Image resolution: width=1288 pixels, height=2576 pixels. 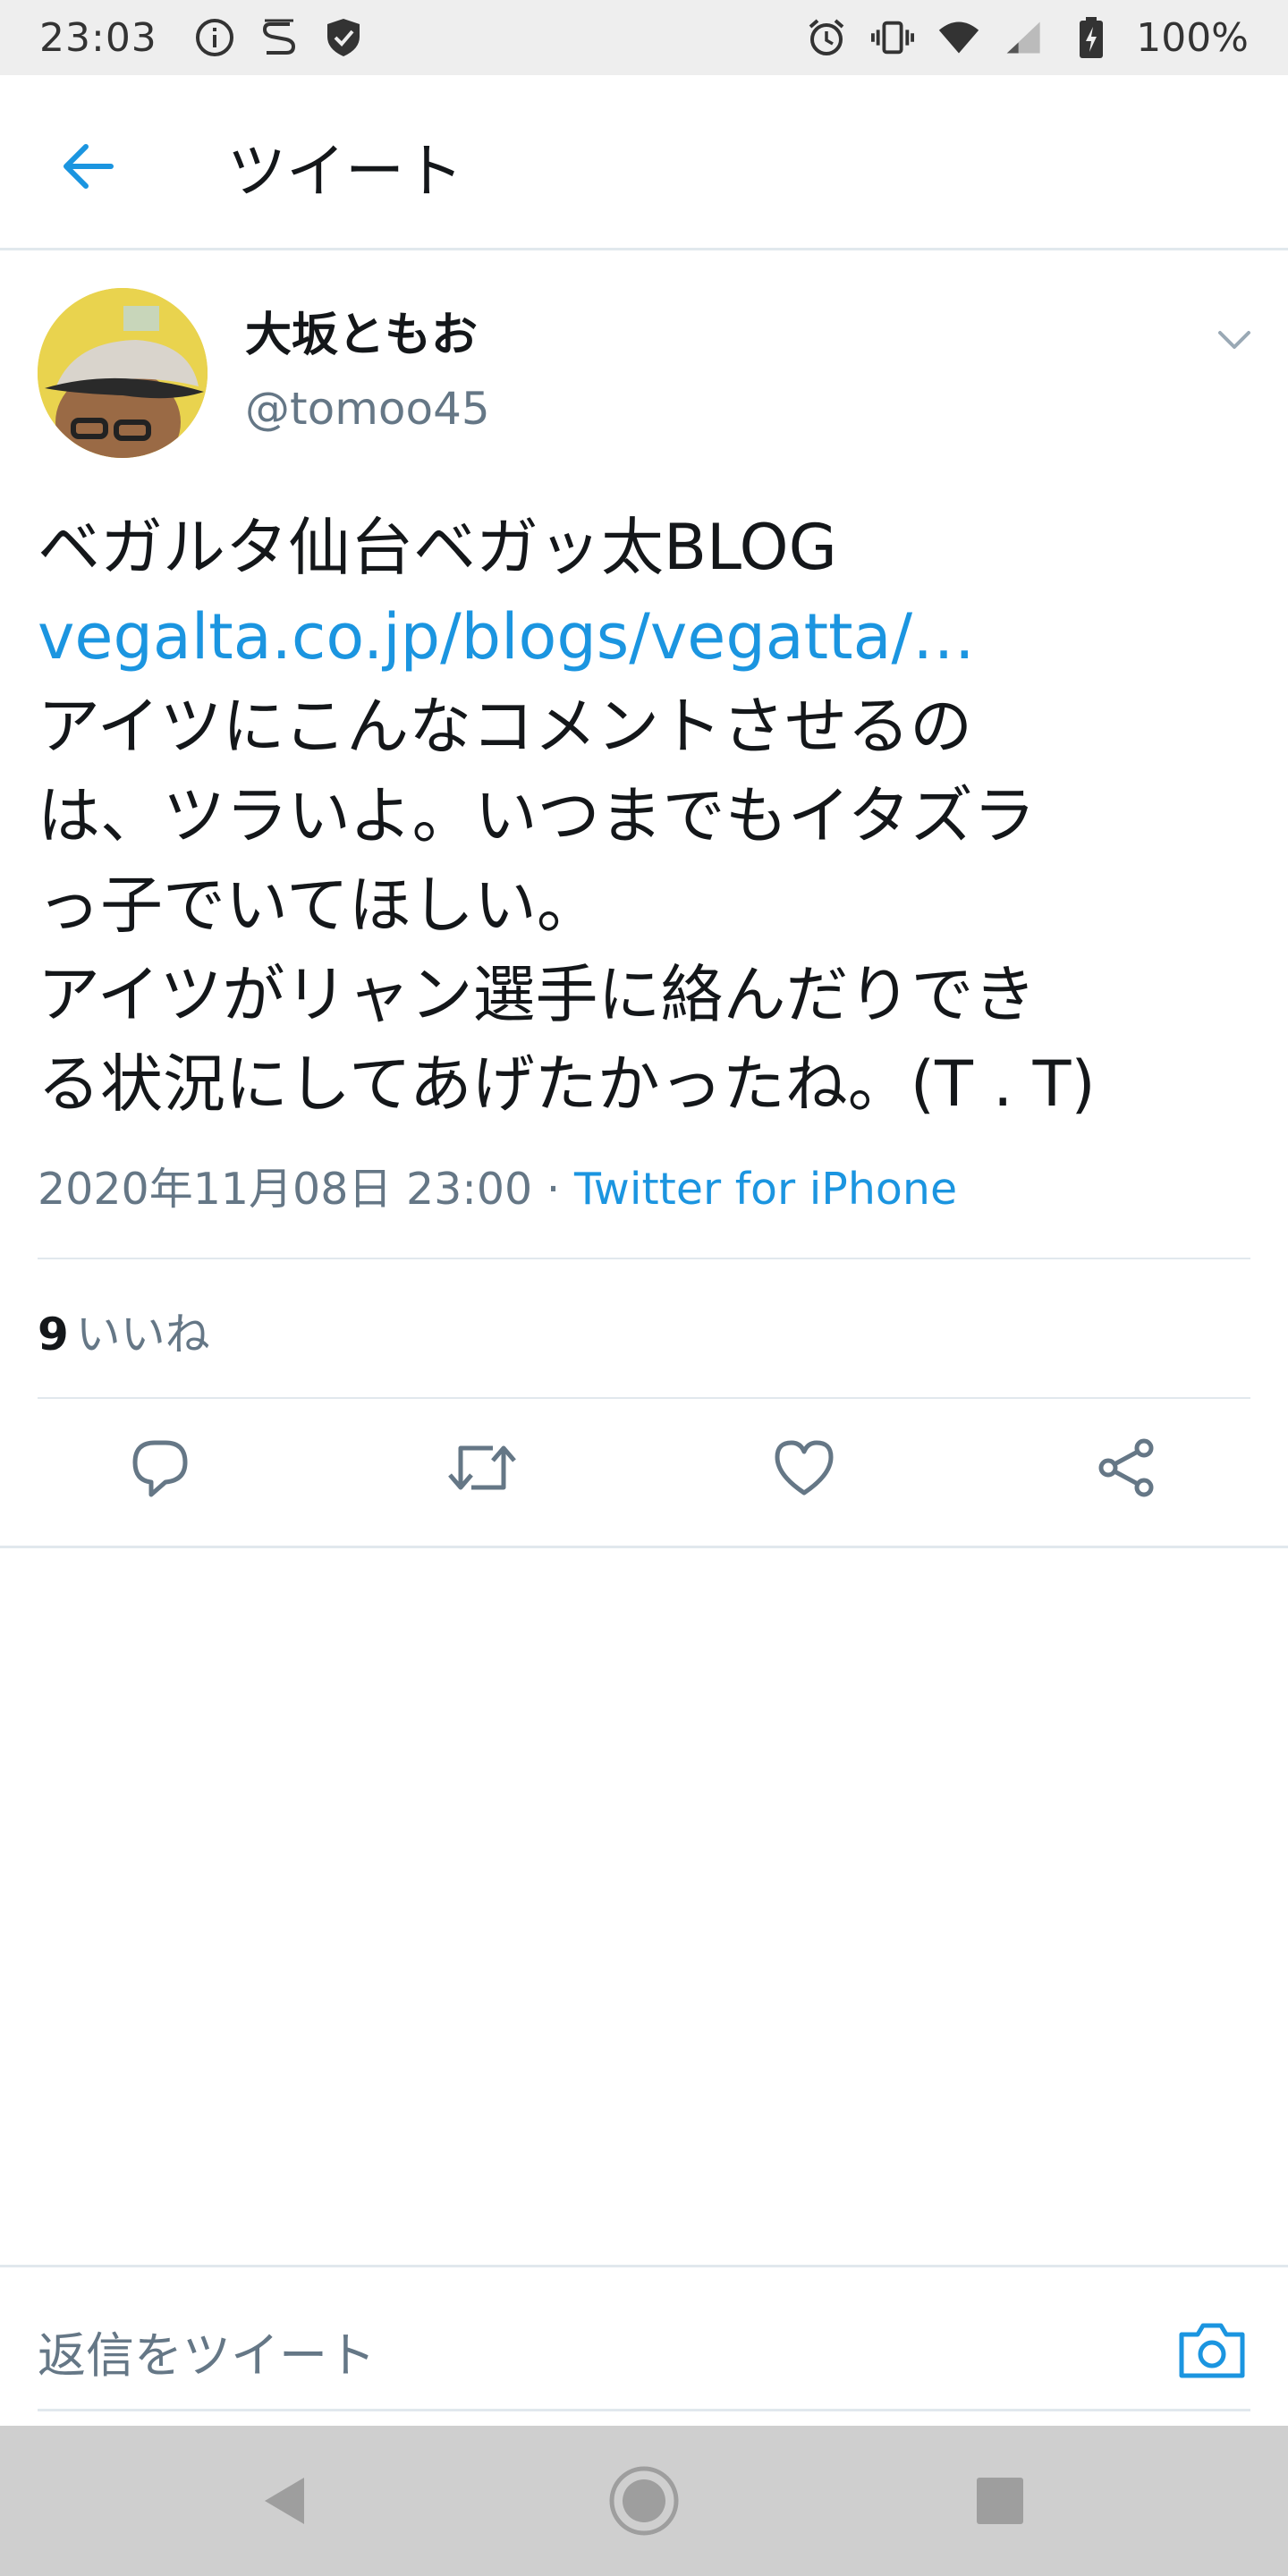 I want to click on s-logo-icon, so click(x=279, y=37).